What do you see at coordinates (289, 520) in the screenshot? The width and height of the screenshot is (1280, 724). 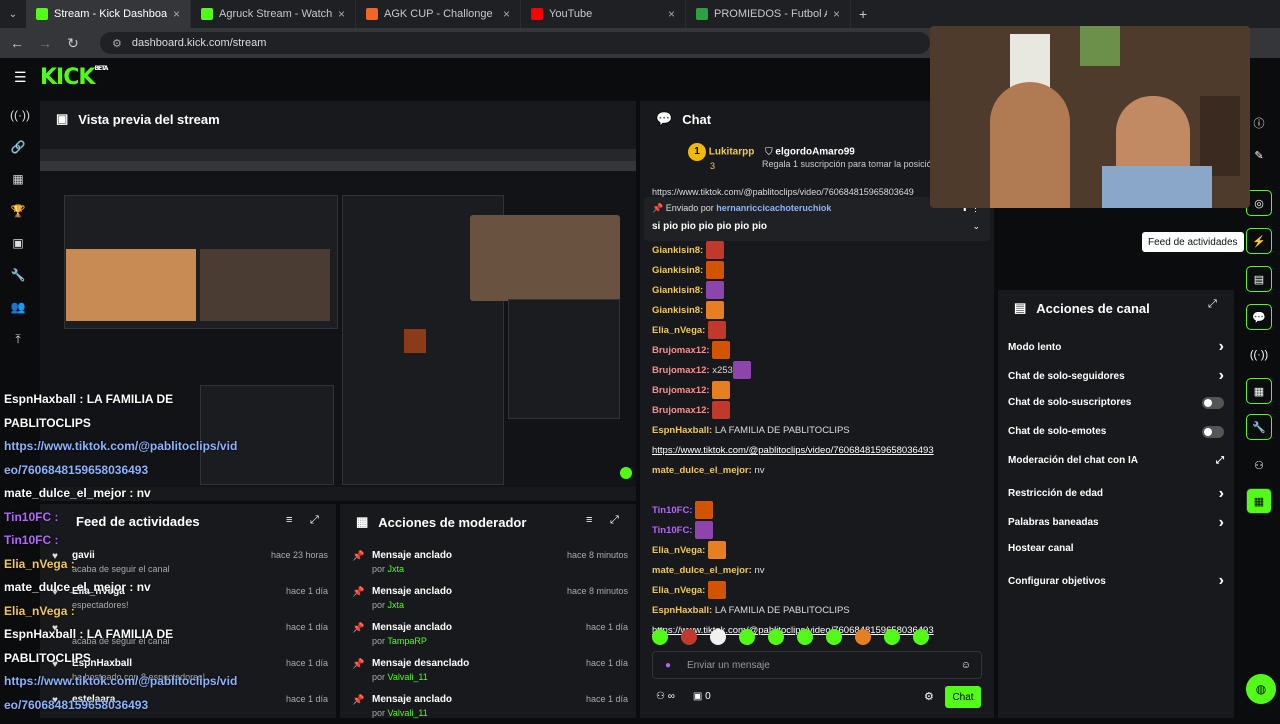 I see `filter-icon: ≡` at bounding box center [289, 520].